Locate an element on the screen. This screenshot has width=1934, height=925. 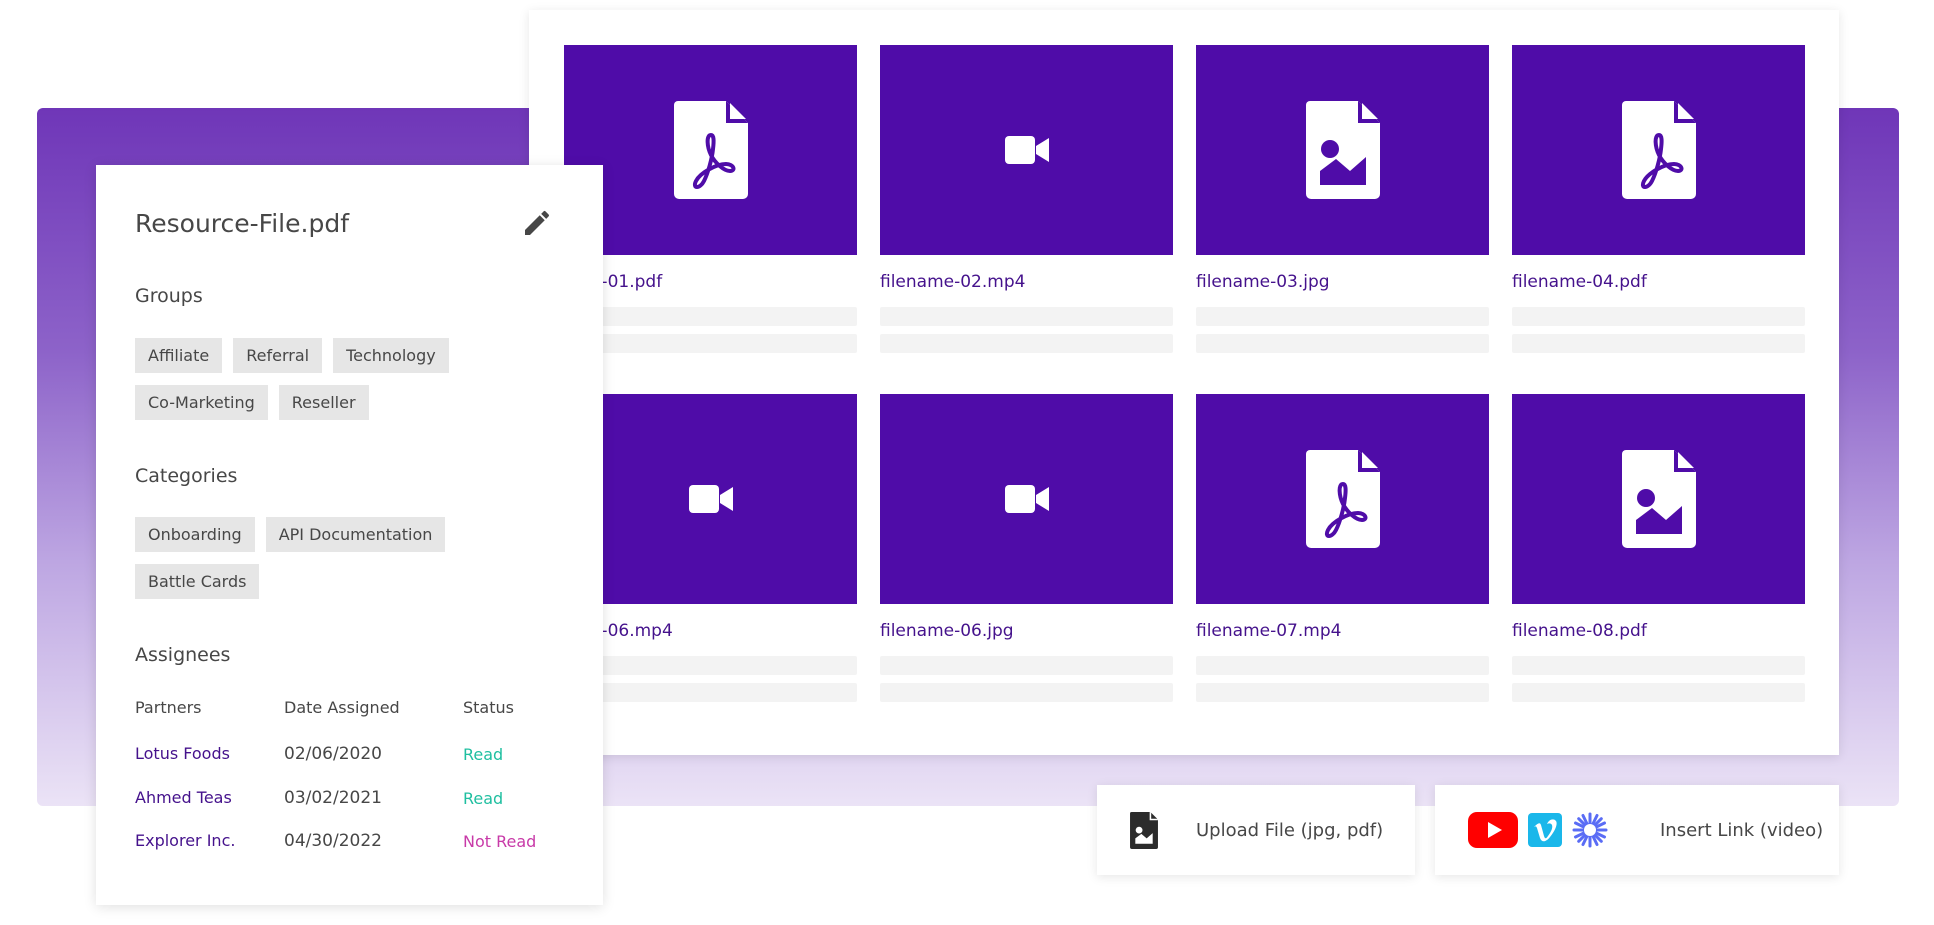
insert-link-button: Insert Link (video) is located at coordinates (1637, 830).